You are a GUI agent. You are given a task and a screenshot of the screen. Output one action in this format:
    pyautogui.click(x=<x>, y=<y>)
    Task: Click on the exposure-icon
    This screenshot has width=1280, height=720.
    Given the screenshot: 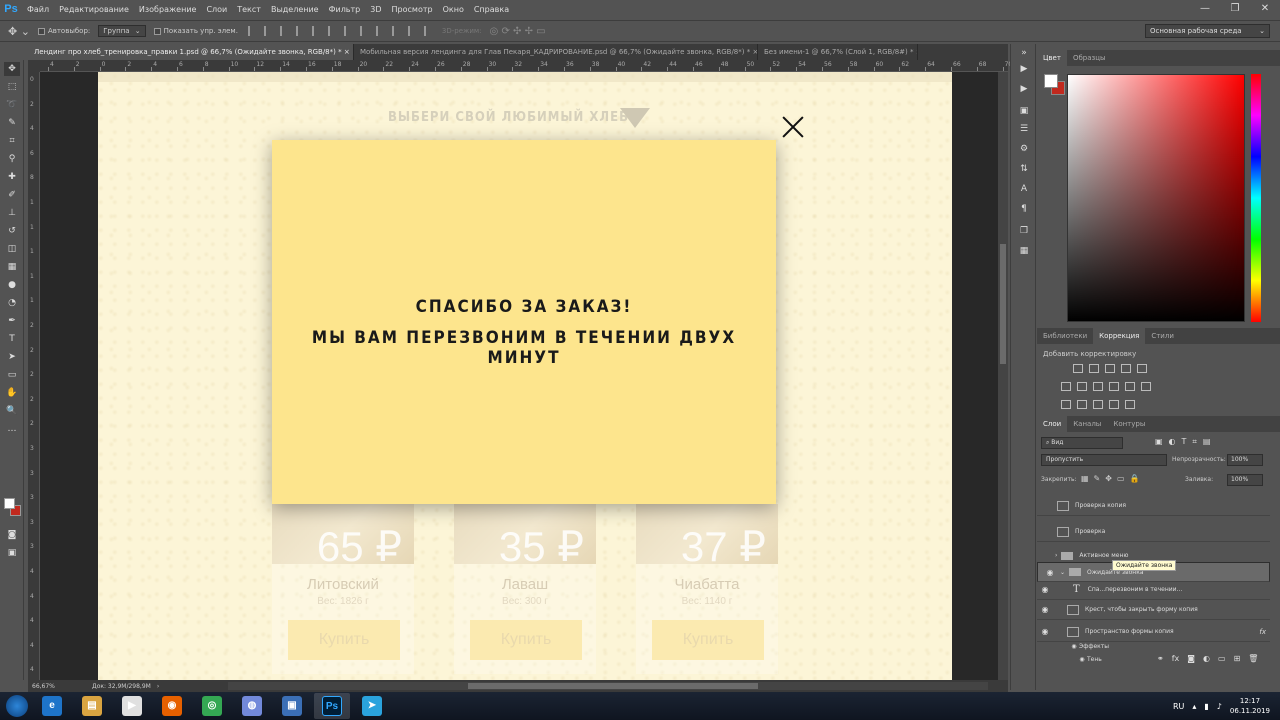 What is the action you would take?
    pyautogui.click(x=1126, y=368)
    